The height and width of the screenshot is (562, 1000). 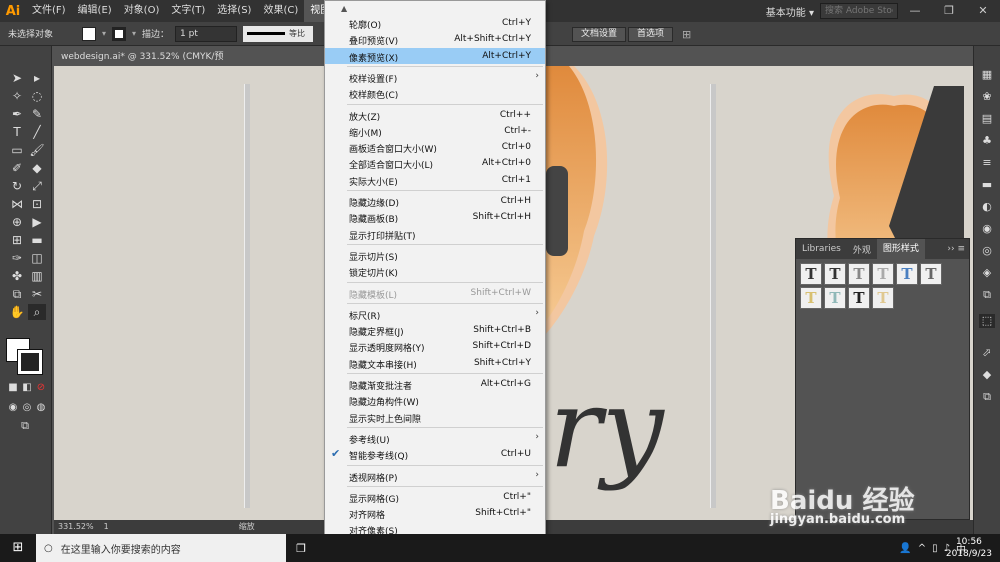 I want to click on menu-item: ✔ 智能参考线(Q) Ctrl+U, so click(x=435, y=454).